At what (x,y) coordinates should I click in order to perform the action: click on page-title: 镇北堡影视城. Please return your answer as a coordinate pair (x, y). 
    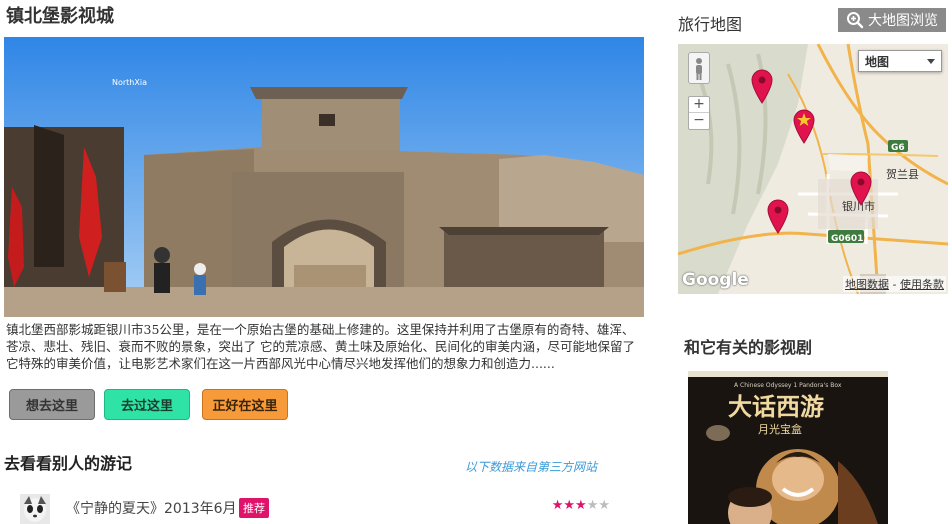
    Looking at the image, I should click on (60, 16).